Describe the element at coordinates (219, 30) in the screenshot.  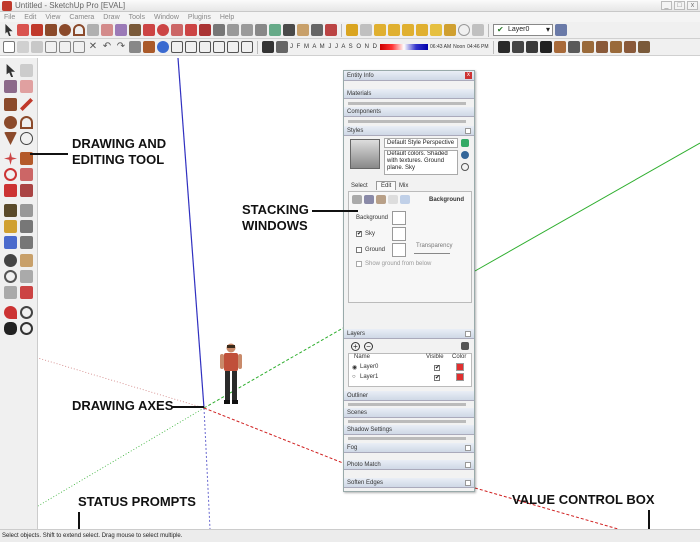
I see `tape-measure-icon` at that location.